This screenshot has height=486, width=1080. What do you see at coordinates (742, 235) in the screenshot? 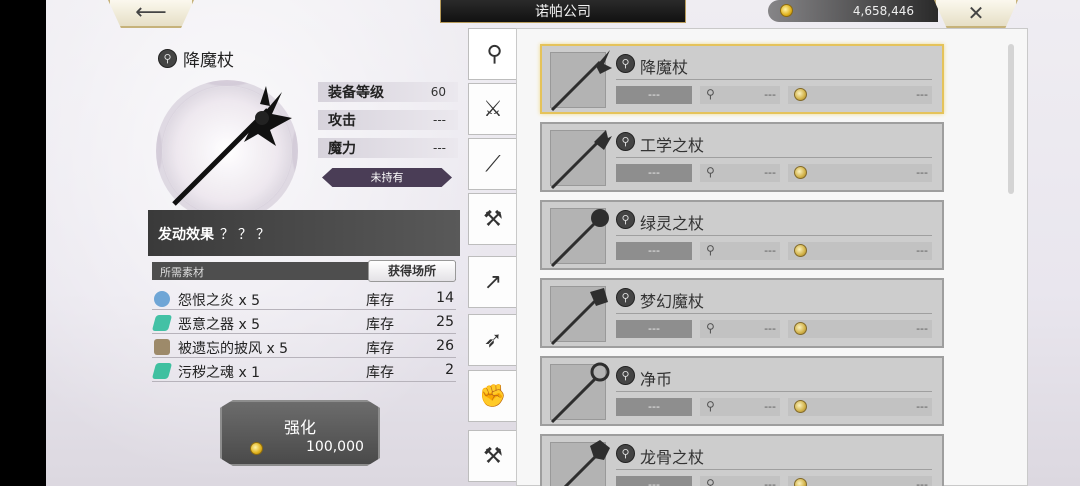
I see `weapon-card: ⚲ 绿灵之杖 --- ⚲ --- ---` at bounding box center [742, 235].